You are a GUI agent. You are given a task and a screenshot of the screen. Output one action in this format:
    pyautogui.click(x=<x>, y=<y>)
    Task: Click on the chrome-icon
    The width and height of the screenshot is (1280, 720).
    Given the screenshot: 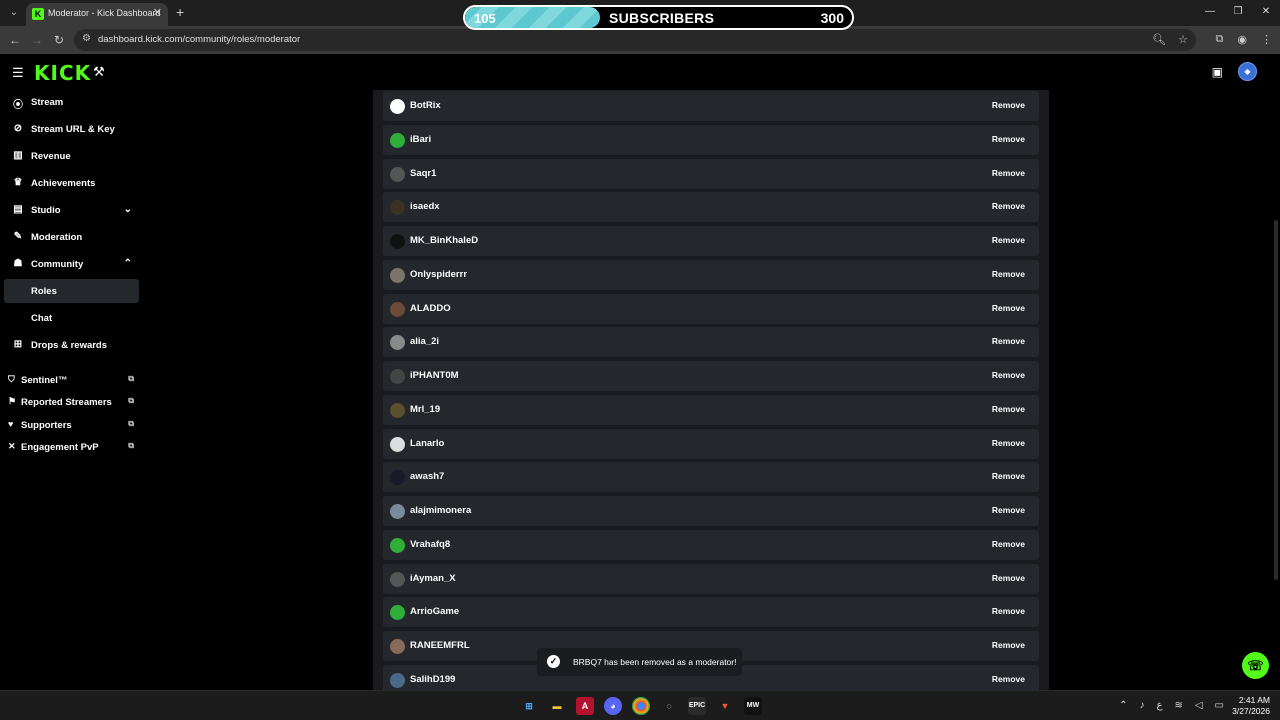 What is the action you would take?
    pyautogui.click(x=641, y=706)
    